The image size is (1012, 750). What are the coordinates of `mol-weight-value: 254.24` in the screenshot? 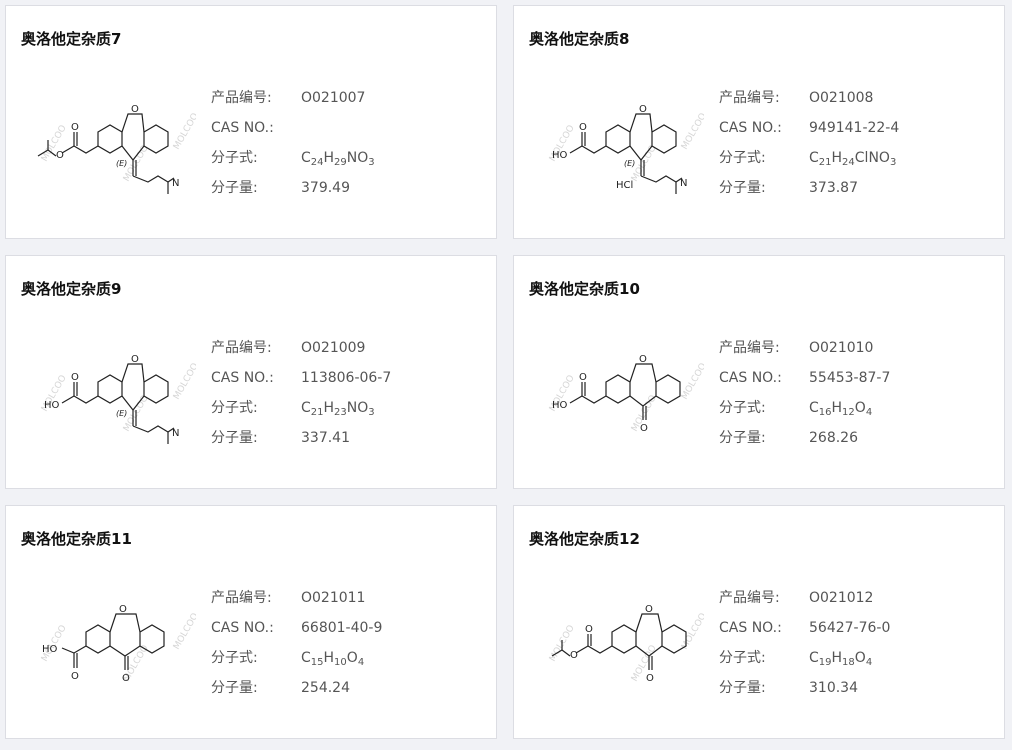 It's located at (325, 688).